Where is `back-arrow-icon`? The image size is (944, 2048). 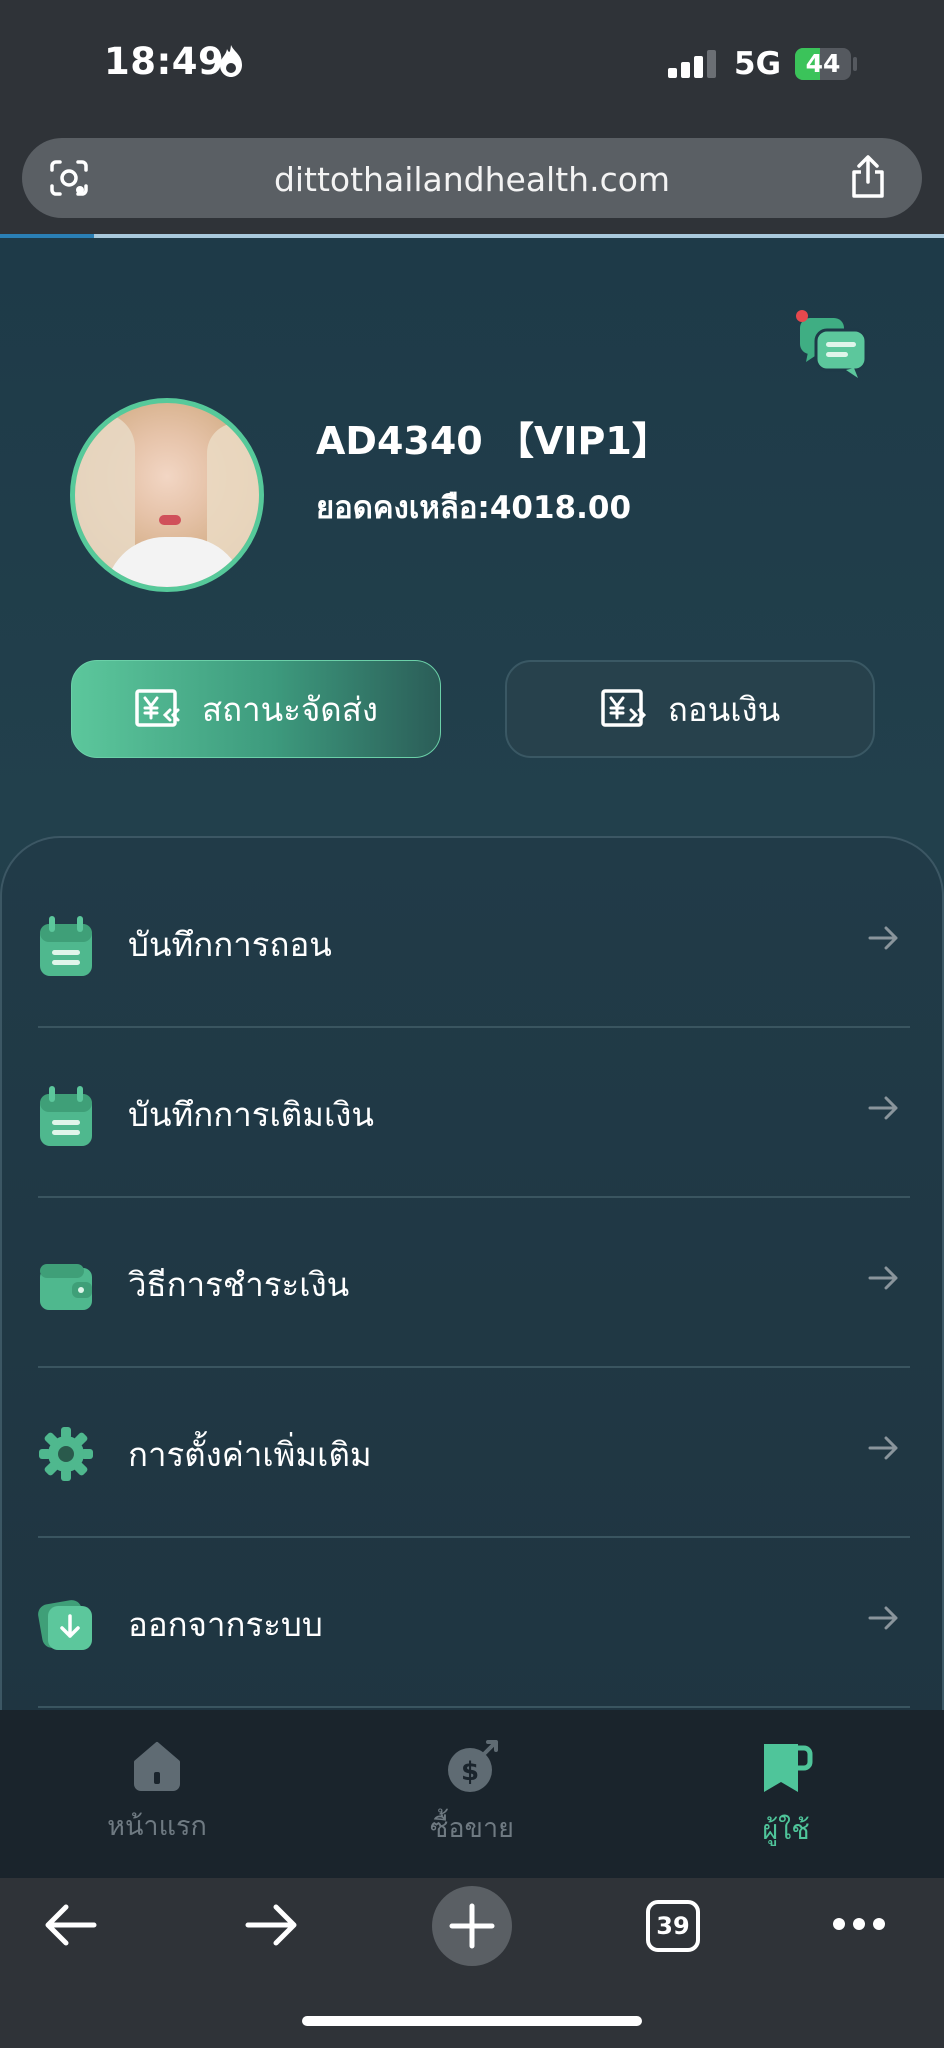
back-arrow-icon is located at coordinates (70, 1925).